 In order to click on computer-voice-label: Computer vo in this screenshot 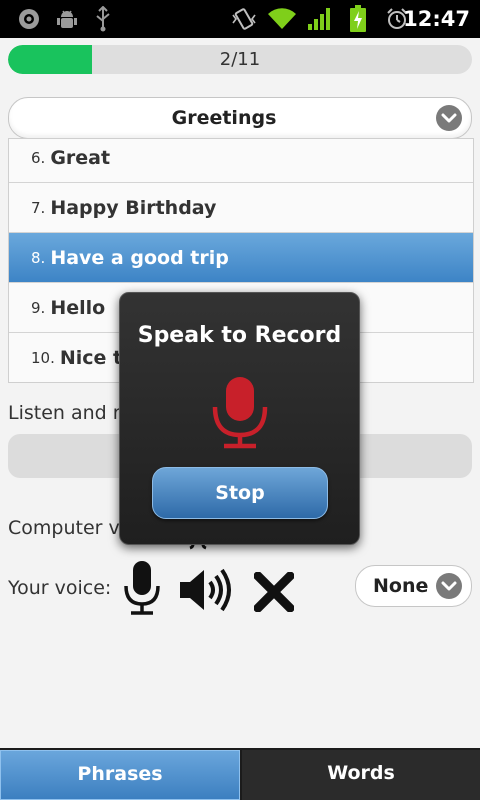, I will do `click(70, 528)`.